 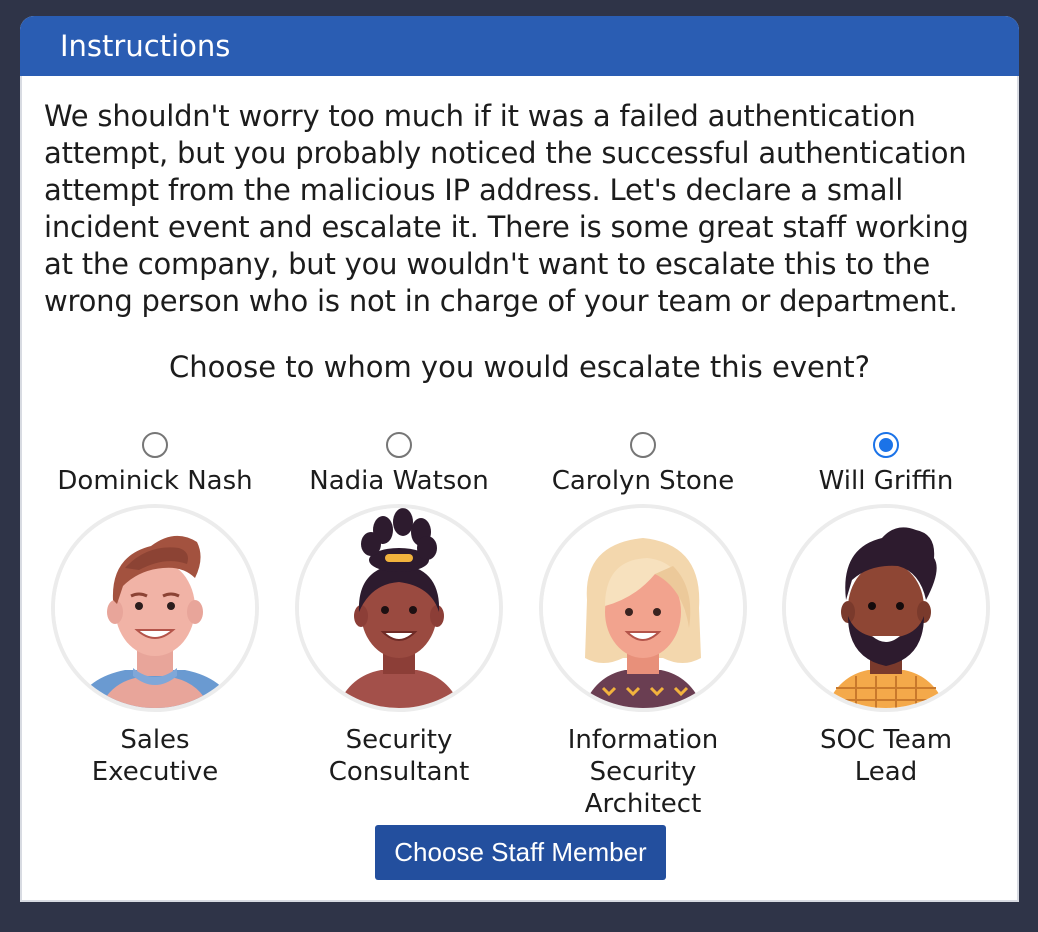 I want to click on staff-name: Carolyn Stone, so click(x=643, y=481).